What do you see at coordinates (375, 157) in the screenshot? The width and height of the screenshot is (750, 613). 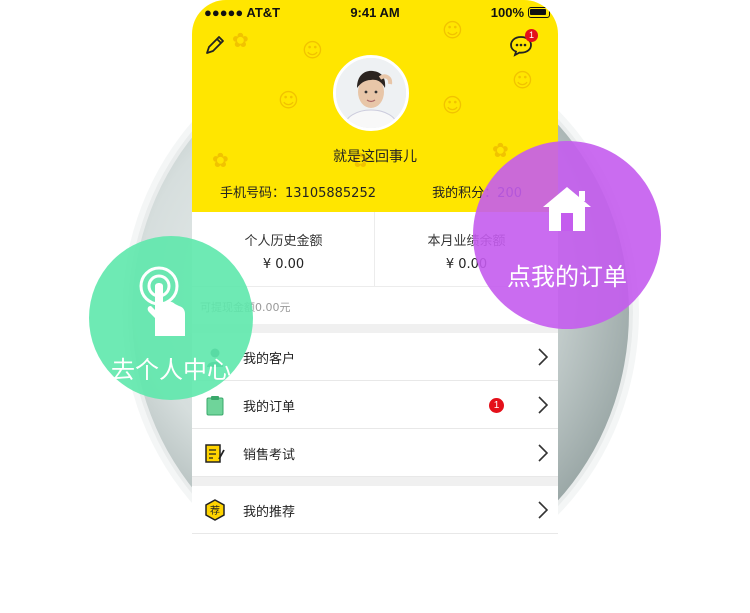 I see `username: 就是这回事儿` at bounding box center [375, 157].